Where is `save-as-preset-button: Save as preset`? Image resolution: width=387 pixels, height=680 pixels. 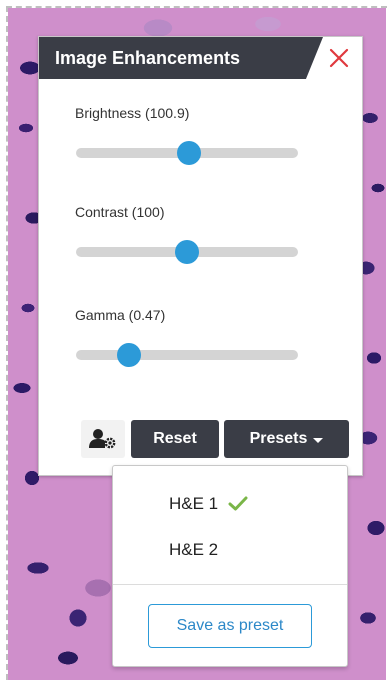 save-as-preset-button: Save as preset is located at coordinates (230, 626).